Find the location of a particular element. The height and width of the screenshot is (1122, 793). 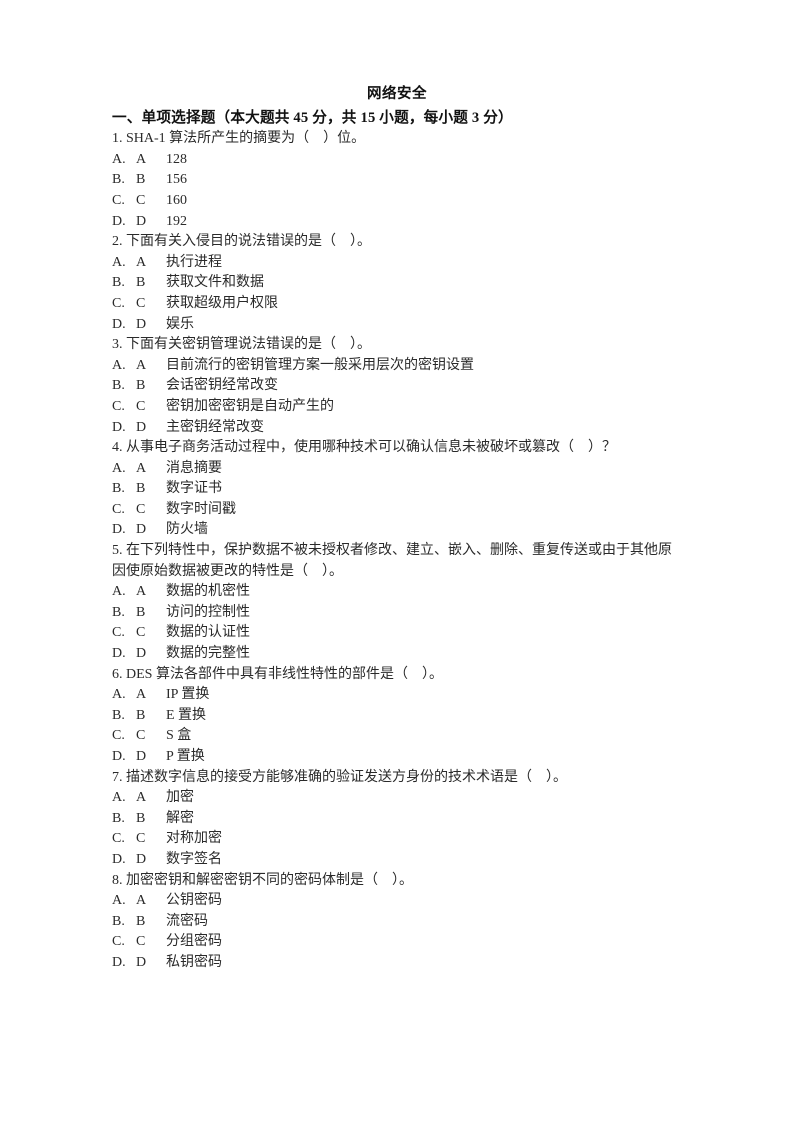

option-row: D. D 数据的完整性 is located at coordinates (397, 654).